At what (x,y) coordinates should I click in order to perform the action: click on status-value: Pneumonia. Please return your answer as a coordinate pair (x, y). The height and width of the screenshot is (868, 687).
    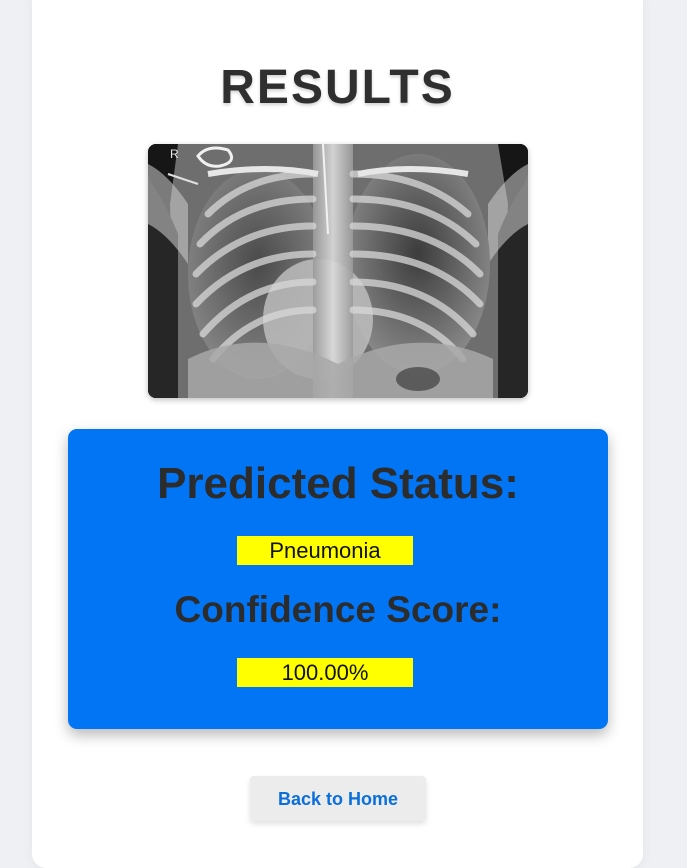
    Looking at the image, I should click on (325, 550).